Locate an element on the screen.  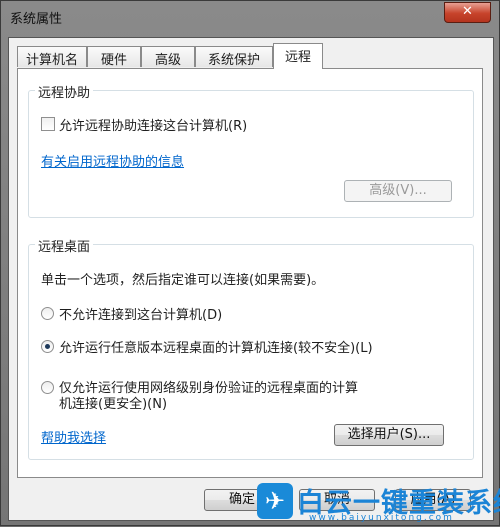
tab-advanced: 高级 is located at coordinates (168, 57).